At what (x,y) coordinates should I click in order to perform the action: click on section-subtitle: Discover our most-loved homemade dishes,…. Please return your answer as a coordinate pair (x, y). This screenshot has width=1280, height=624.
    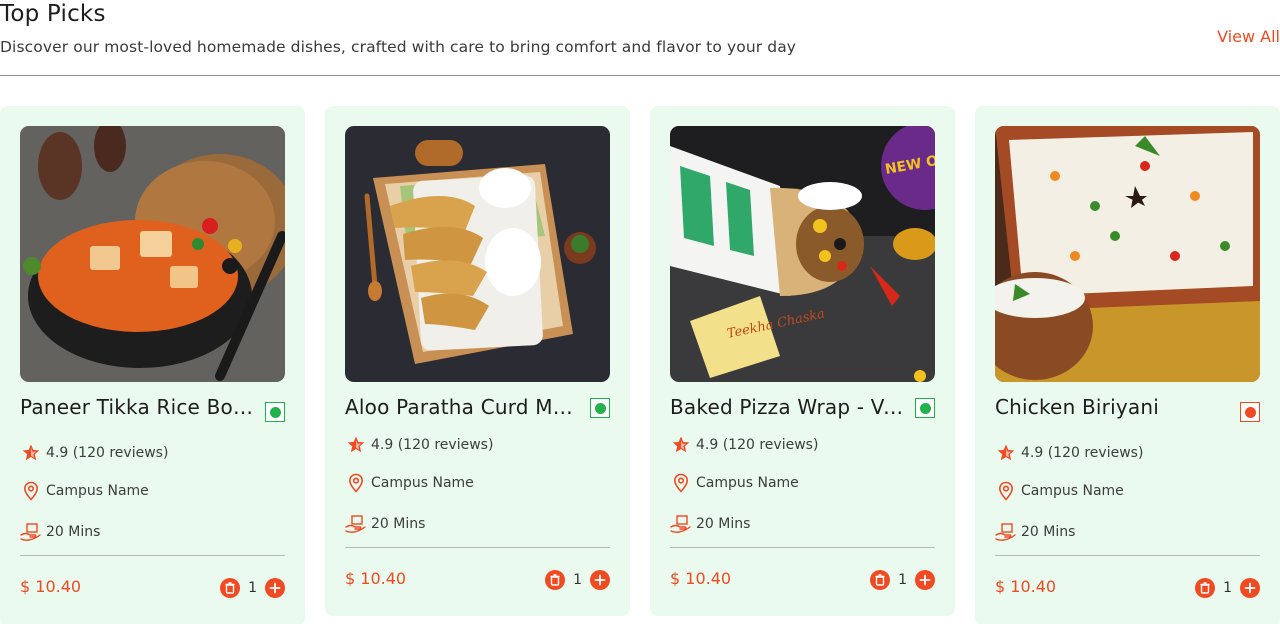
    Looking at the image, I should click on (398, 47).